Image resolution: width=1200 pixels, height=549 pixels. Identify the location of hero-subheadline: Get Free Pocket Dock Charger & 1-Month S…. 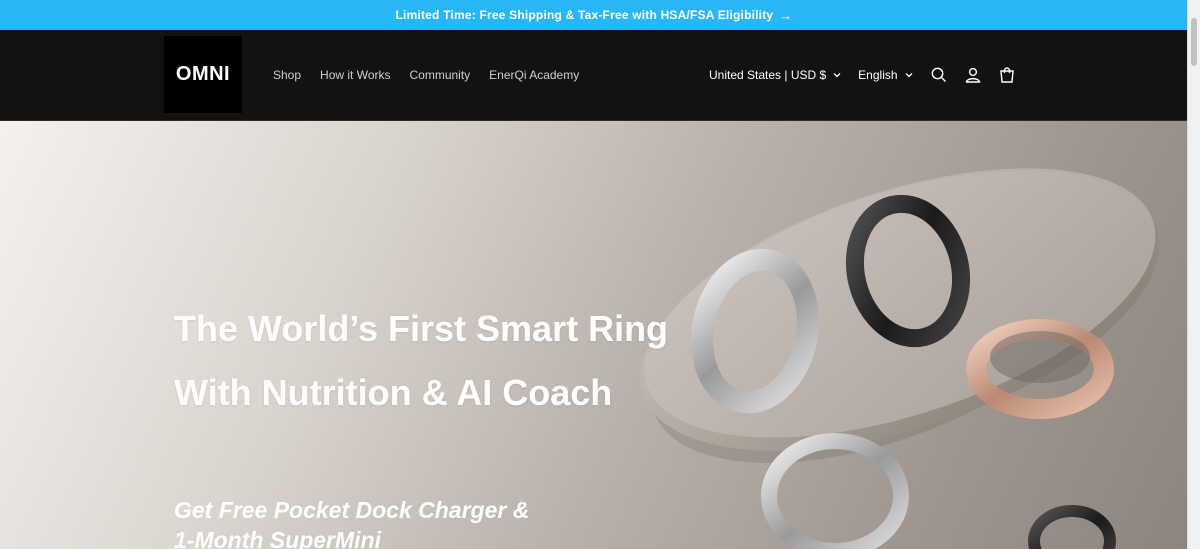
(351, 522).